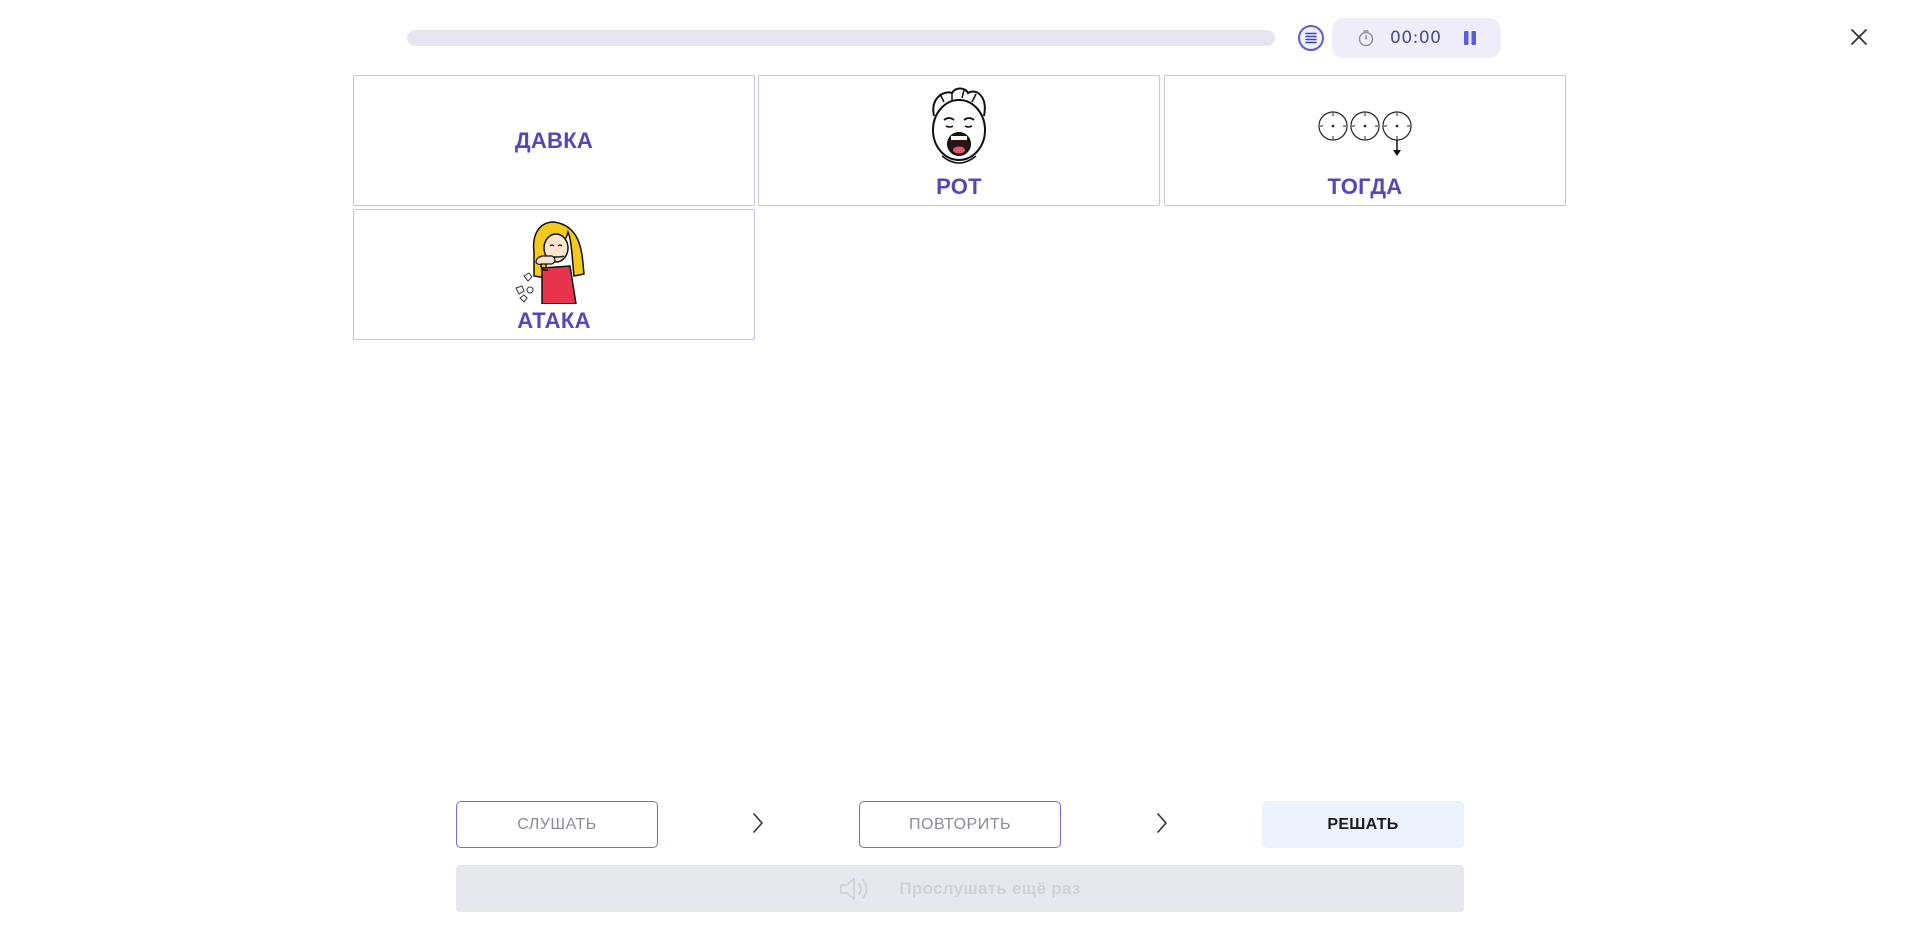 This screenshot has width=1920, height=941. I want to click on word-card-4: АТАКА, so click(554, 274).